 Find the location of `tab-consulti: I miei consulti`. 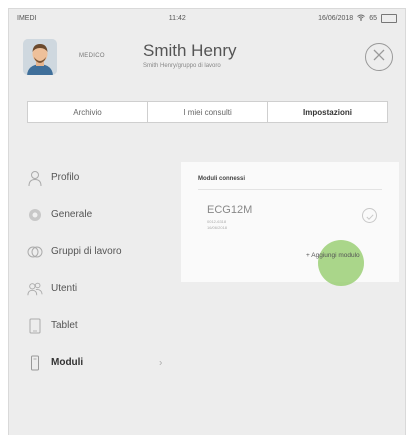

tab-consulti: I miei consulti is located at coordinates (208, 112).